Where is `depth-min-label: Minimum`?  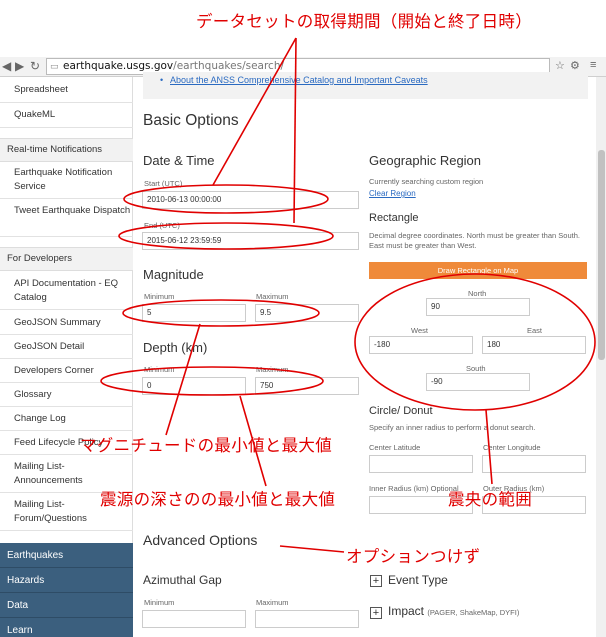 depth-min-label: Minimum is located at coordinates (159, 369).